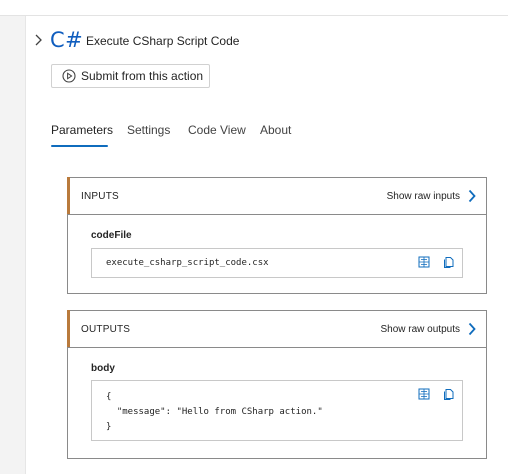 The image size is (508, 474). What do you see at coordinates (163, 41) in the screenshot?
I see `action-title: Execute CSharp Script Code` at bounding box center [163, 41].